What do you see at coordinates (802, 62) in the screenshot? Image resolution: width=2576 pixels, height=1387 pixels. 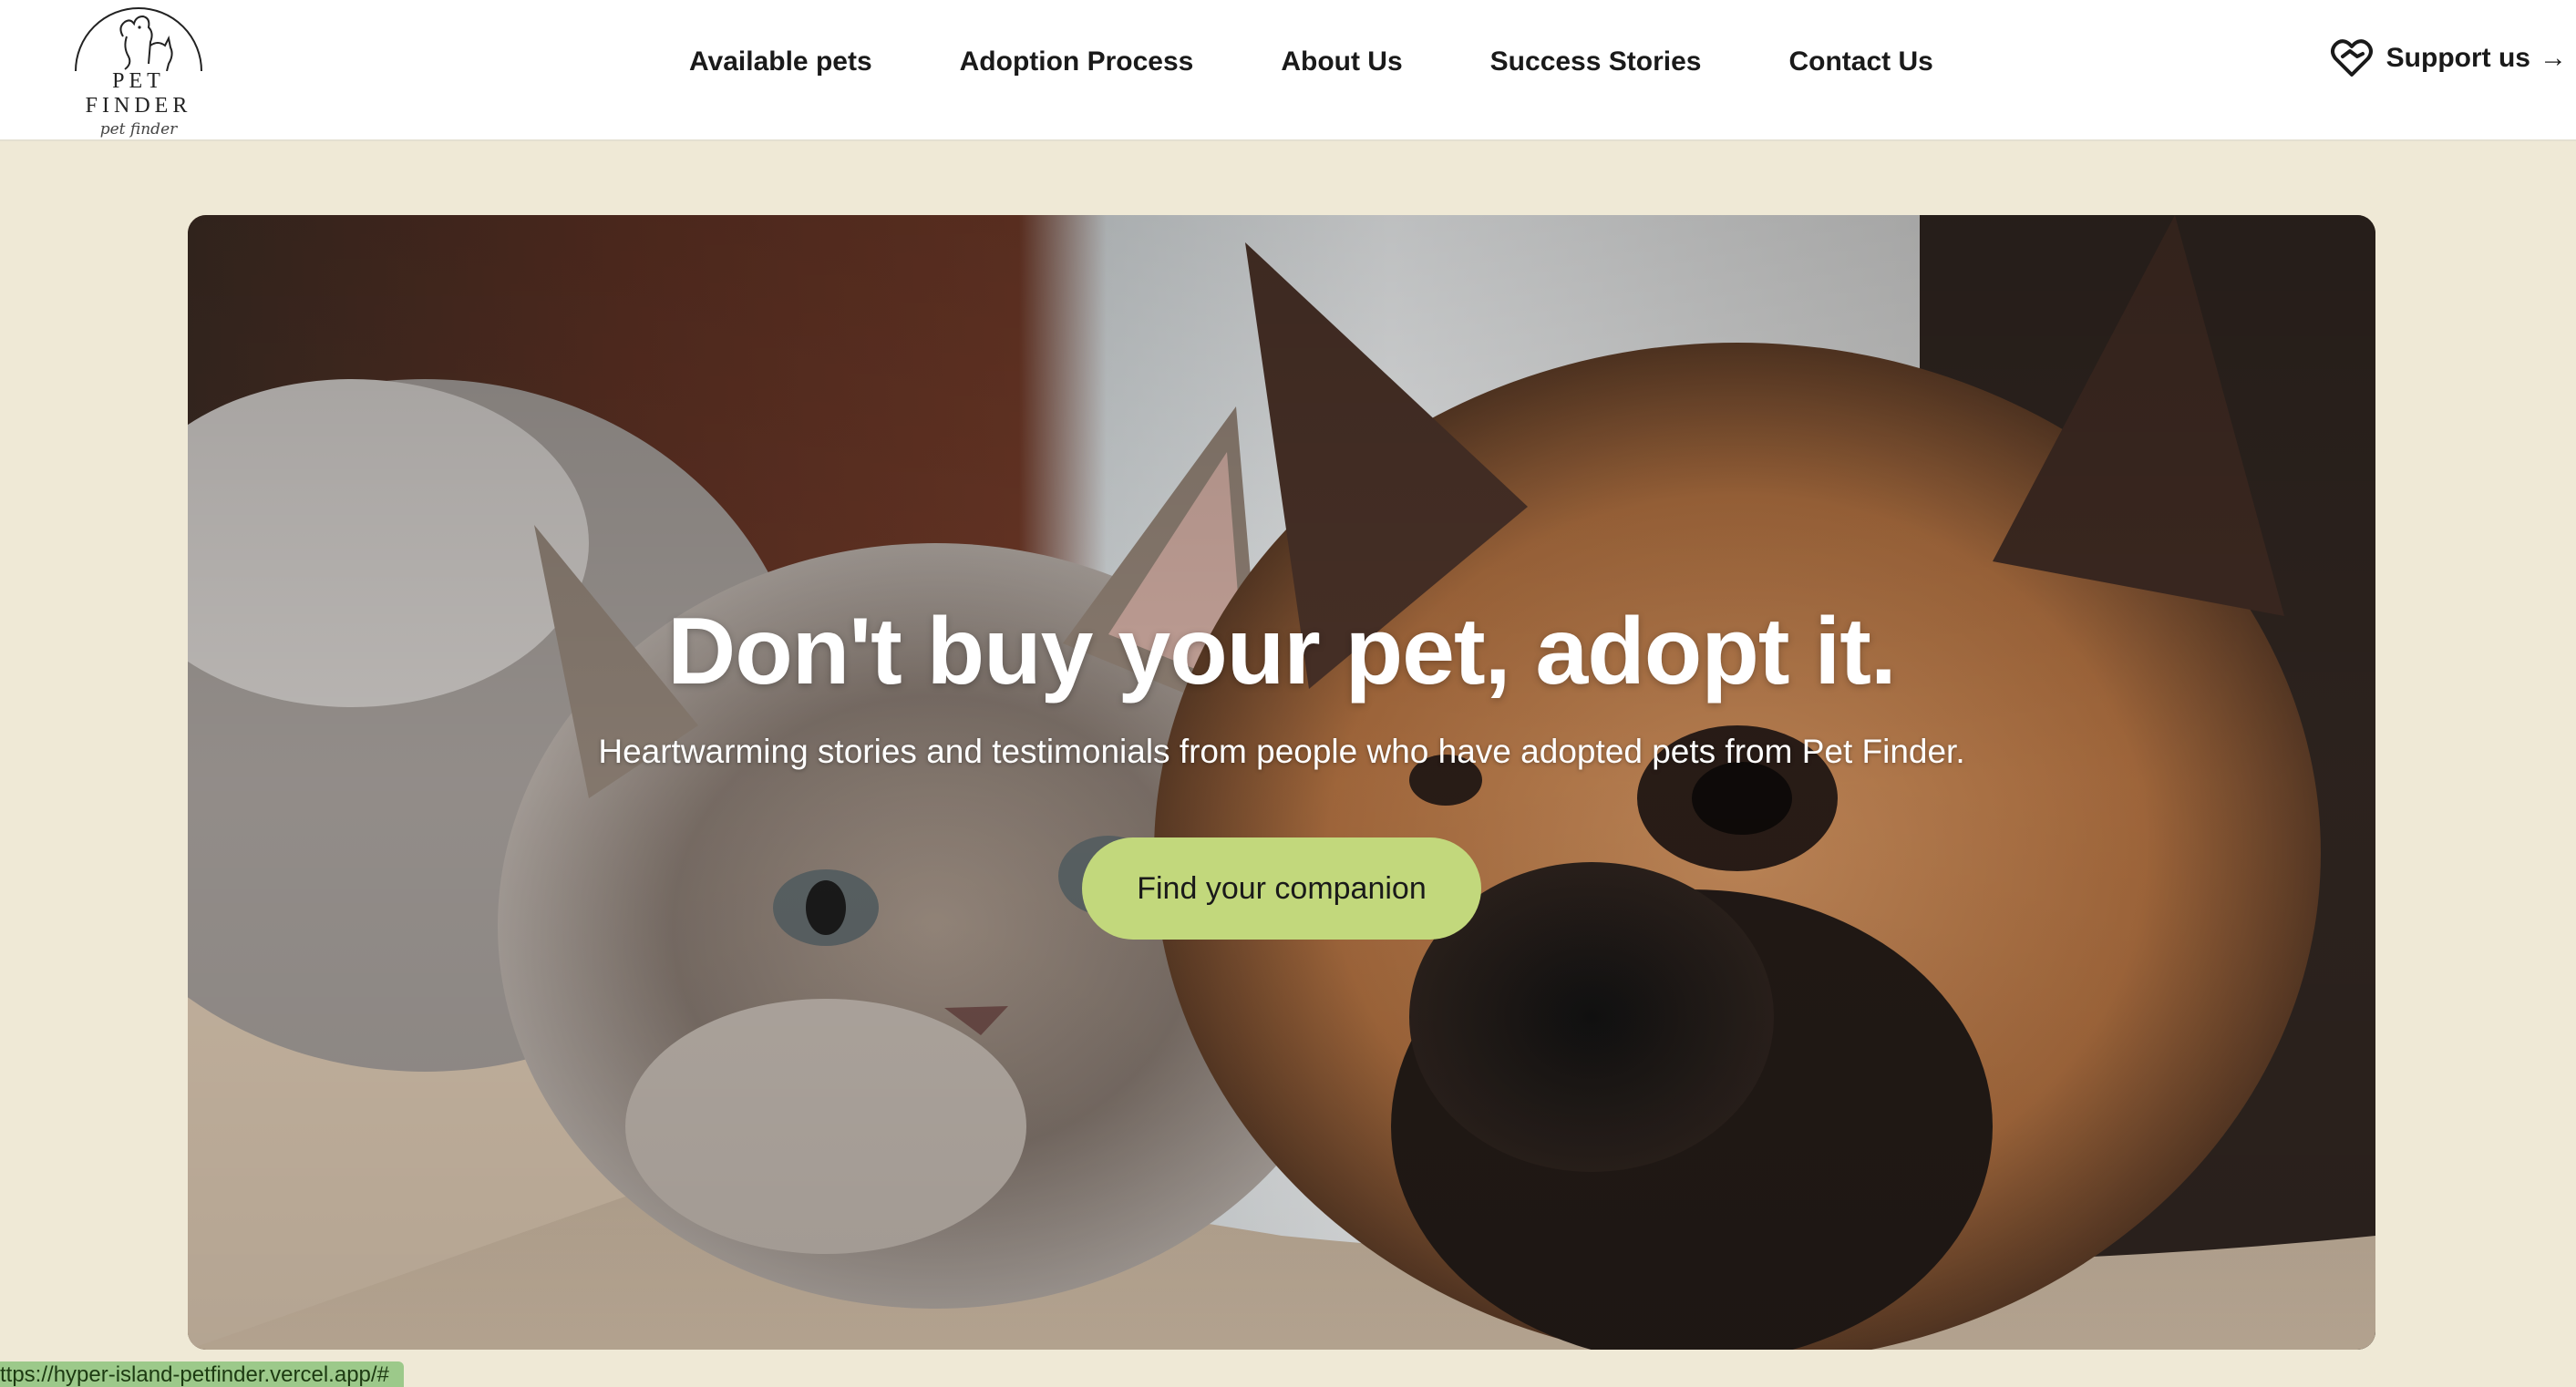 I see `nav-available-pets: Available pets` at bounding box center [802, 62].